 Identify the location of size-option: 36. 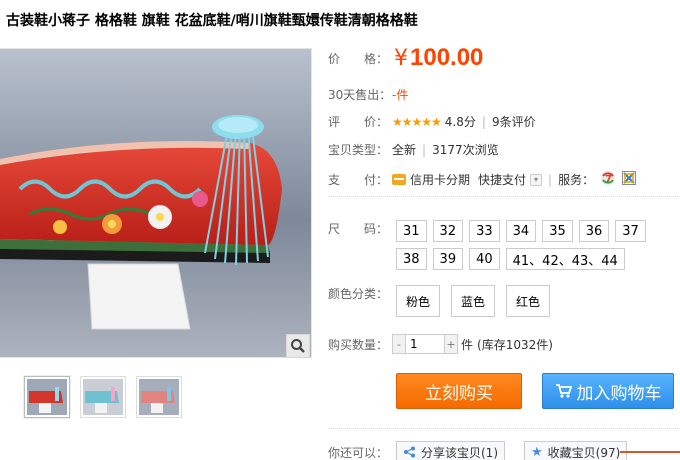
(594, 231).